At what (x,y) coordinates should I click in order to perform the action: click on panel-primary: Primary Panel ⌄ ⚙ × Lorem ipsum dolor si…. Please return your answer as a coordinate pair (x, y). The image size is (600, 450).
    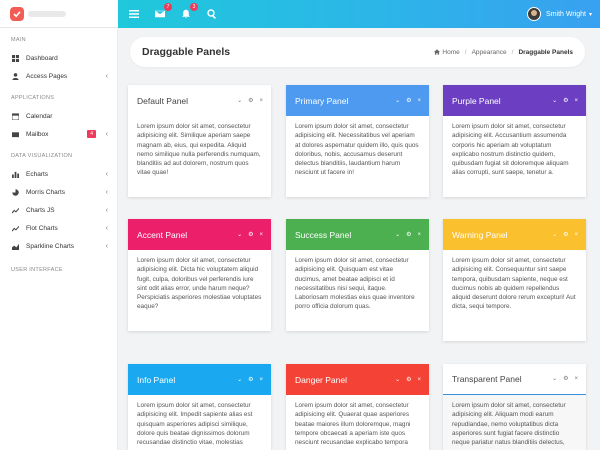
    Looking at the image, I should click on (357, 141).